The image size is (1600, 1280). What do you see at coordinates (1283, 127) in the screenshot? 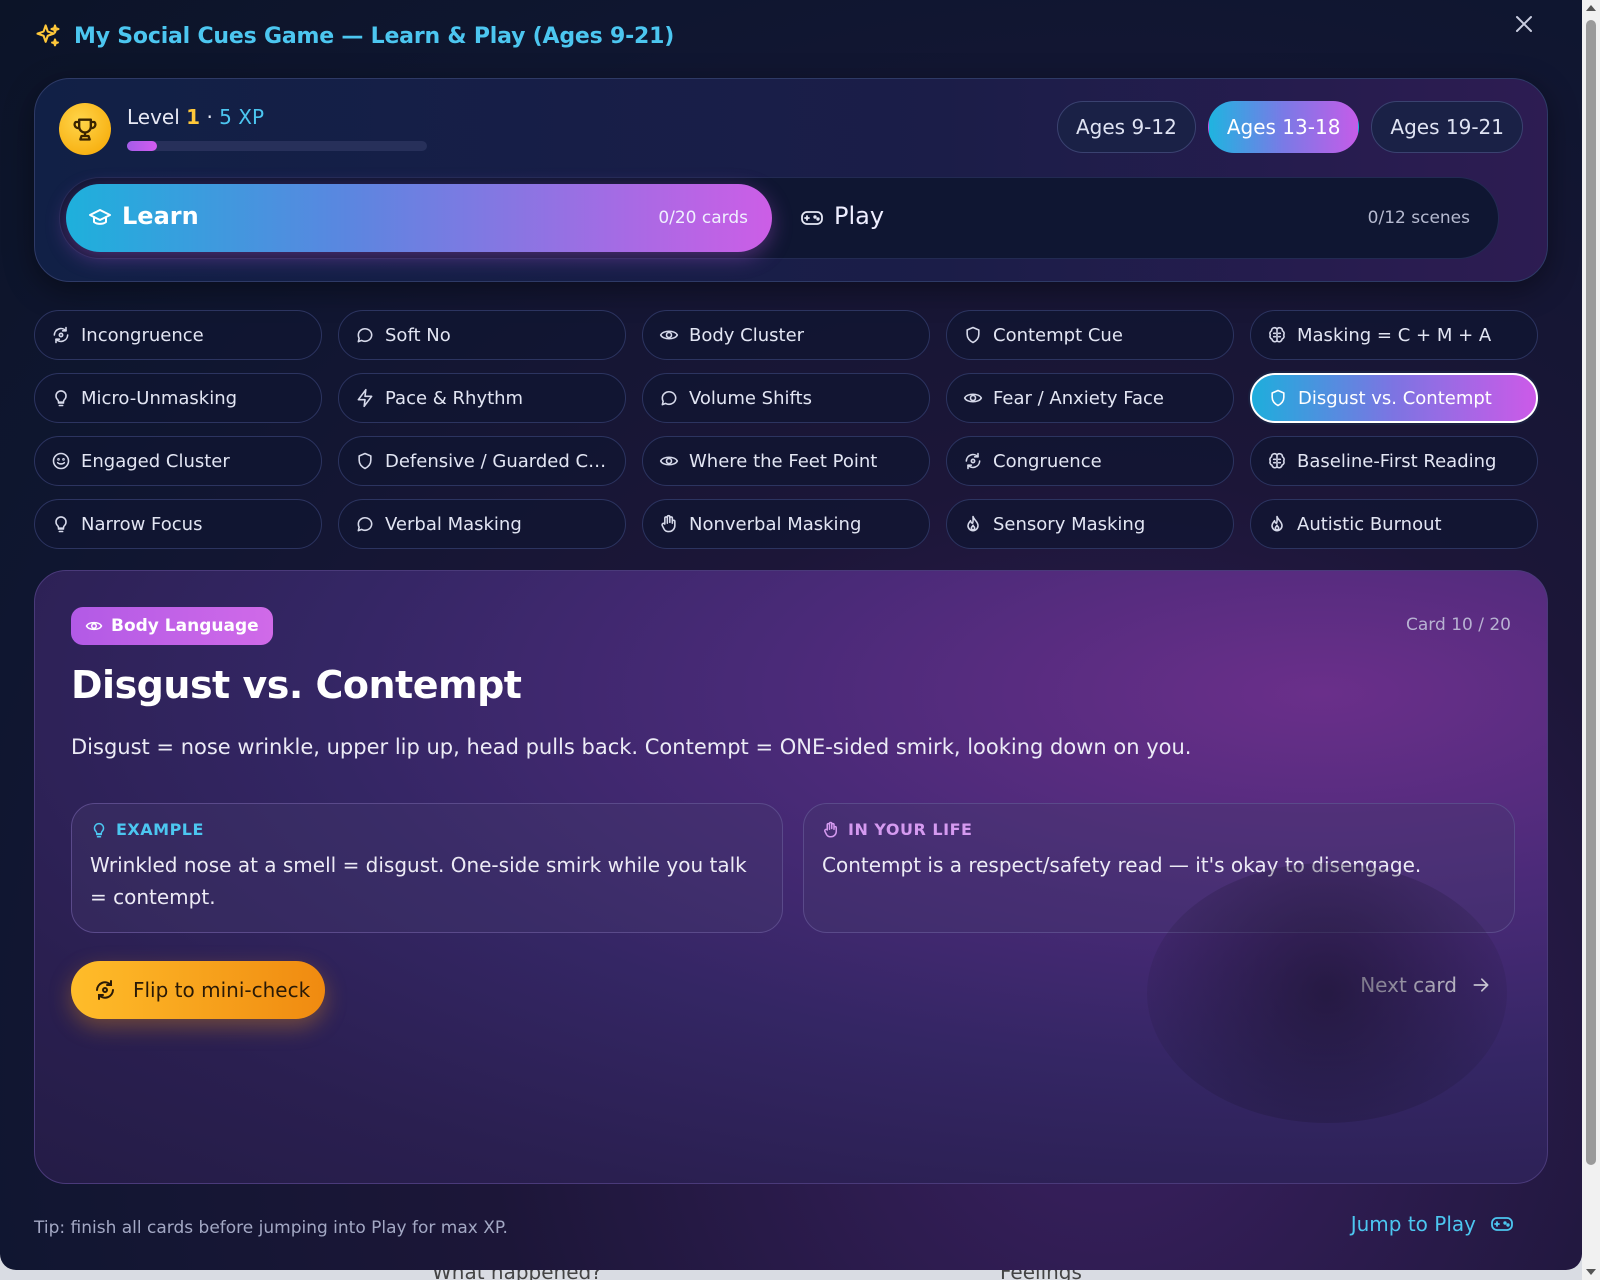
I see `age-pill-ages-13-18: Ages 13-18` at bounding box center [1283, 127].